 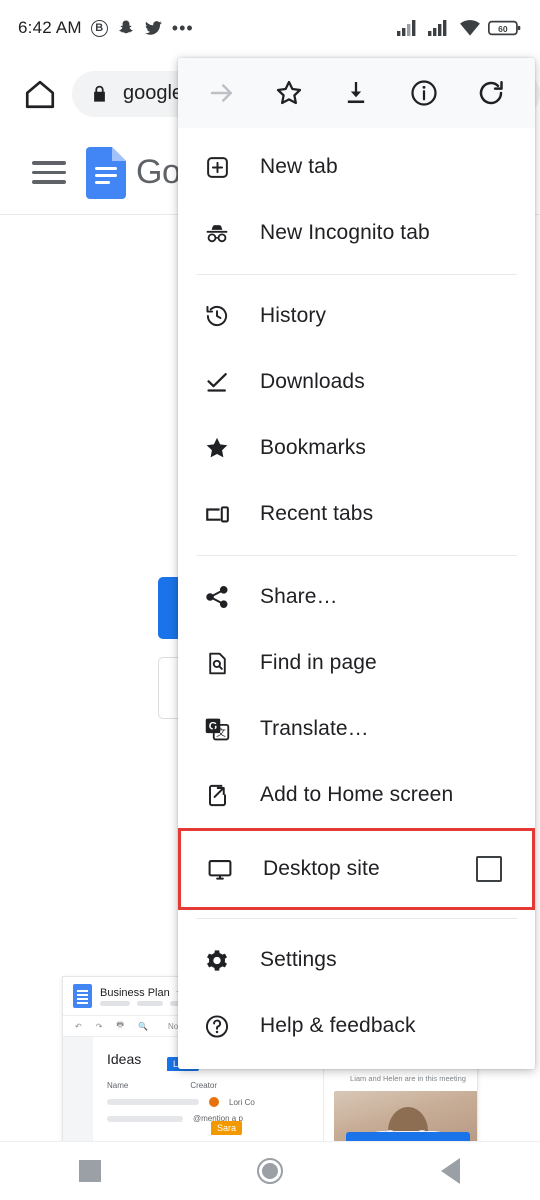 I want to click on creator-name: Lori Co, so click(x=242, y=1102).